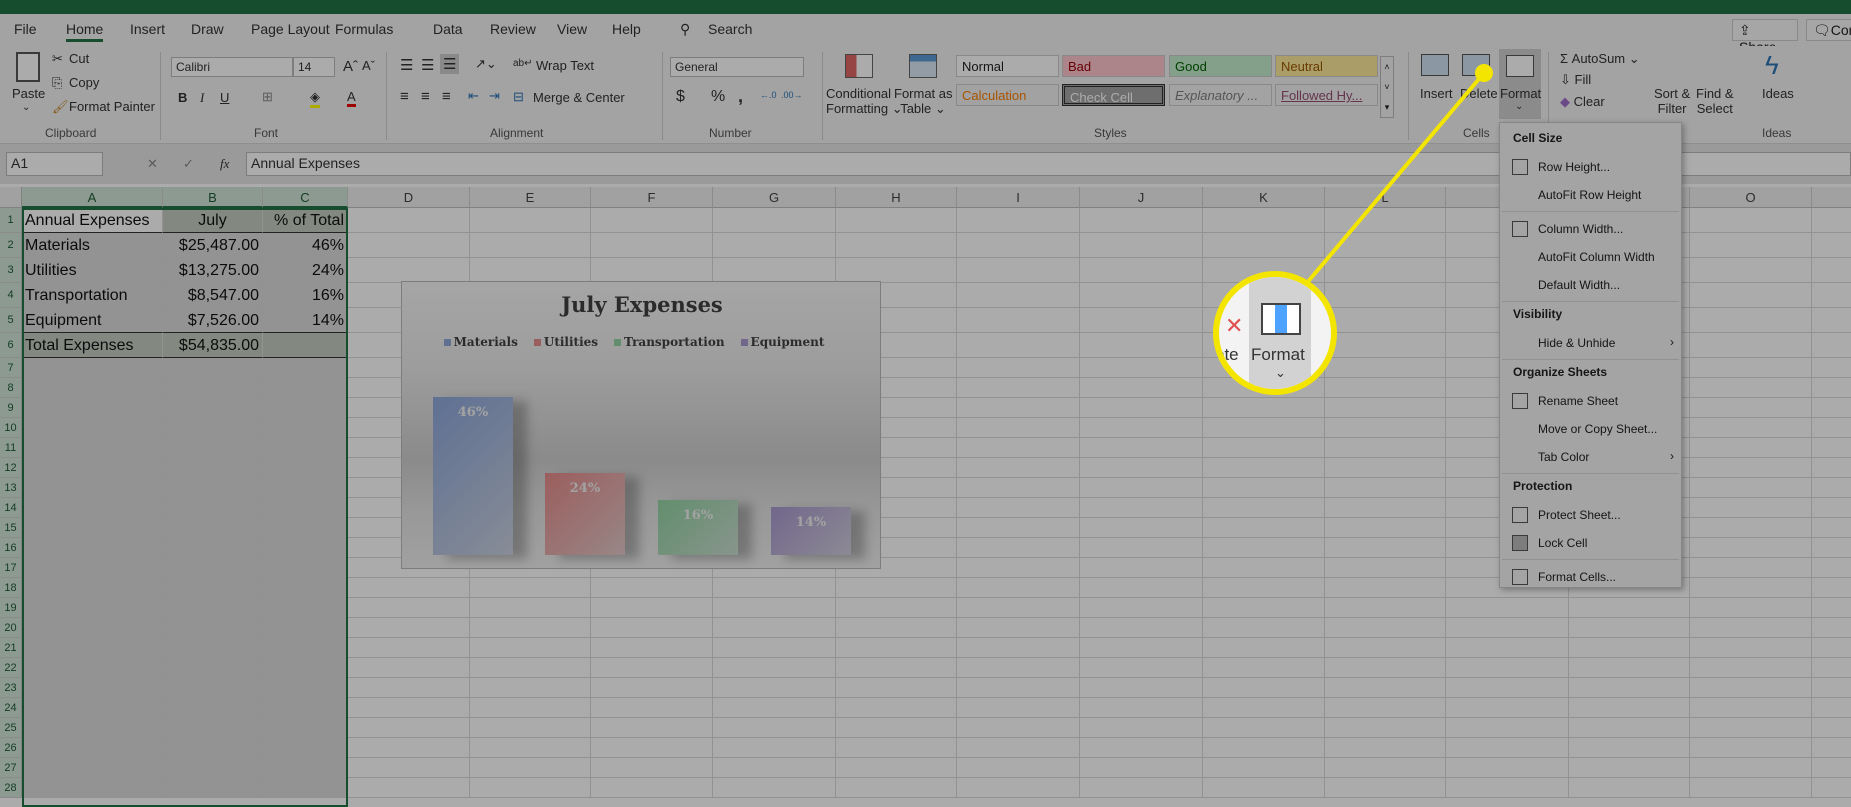 This screenshot has width=1851, height=807. What do you see at coordinates (305, 220) in the screenshot?
I see `cell: % of Total` at bounding box center [305, 220].